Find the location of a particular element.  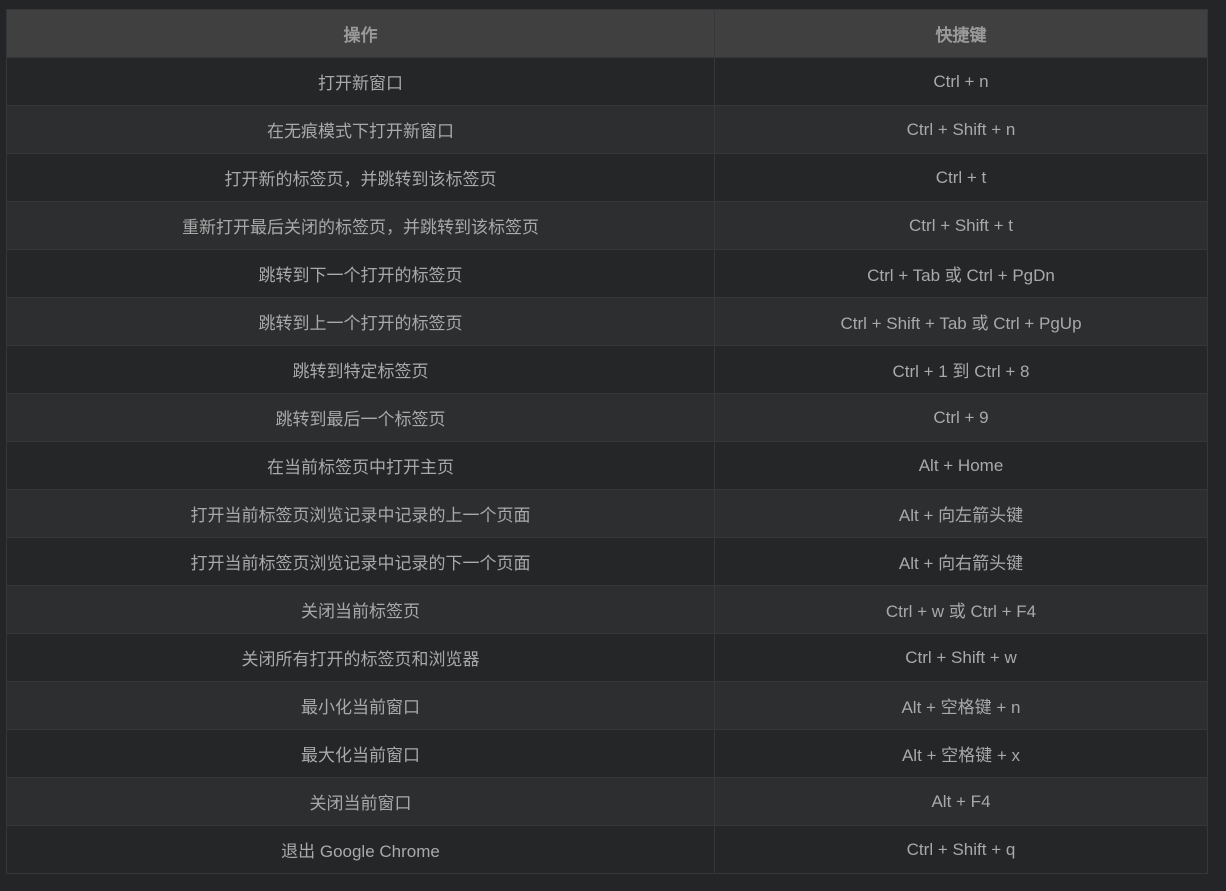

shortcut-cell: Alt + 向右箭头键 is located at coordinates (961, 561).